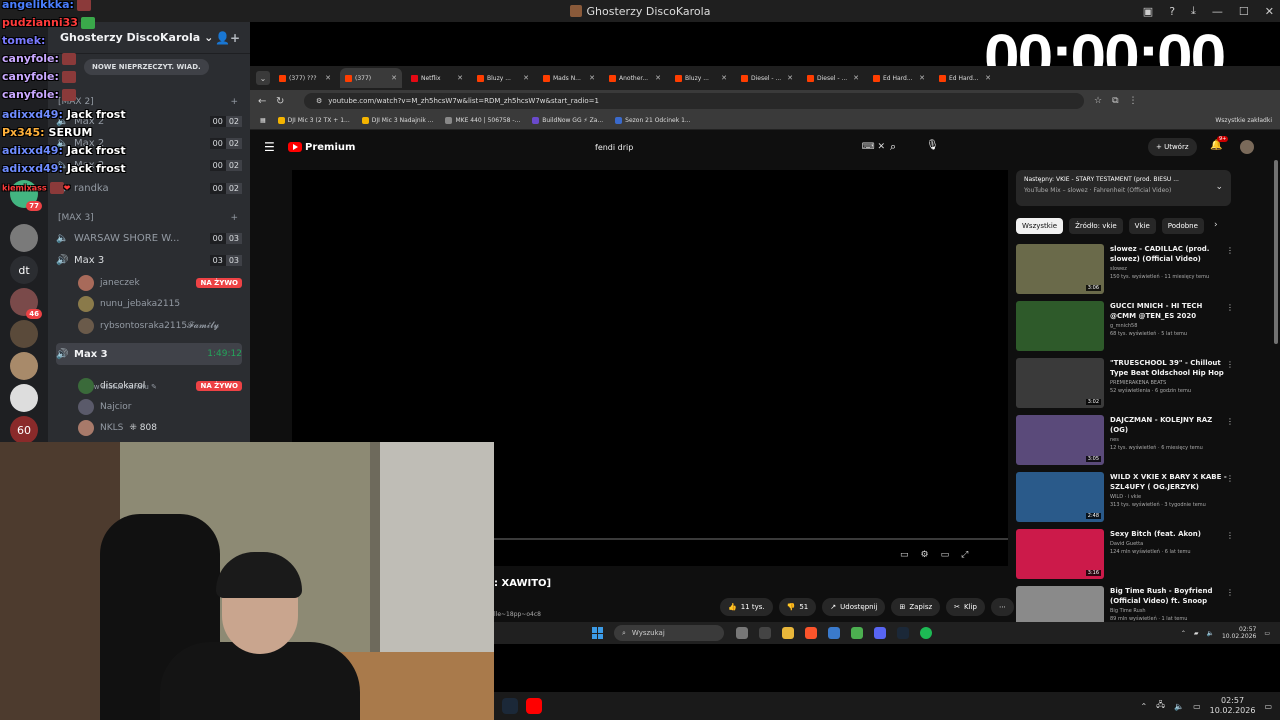 This screenshot has height=720, width=1280. I want to click on like-button: 👍 11 tys., so click(746, 607).